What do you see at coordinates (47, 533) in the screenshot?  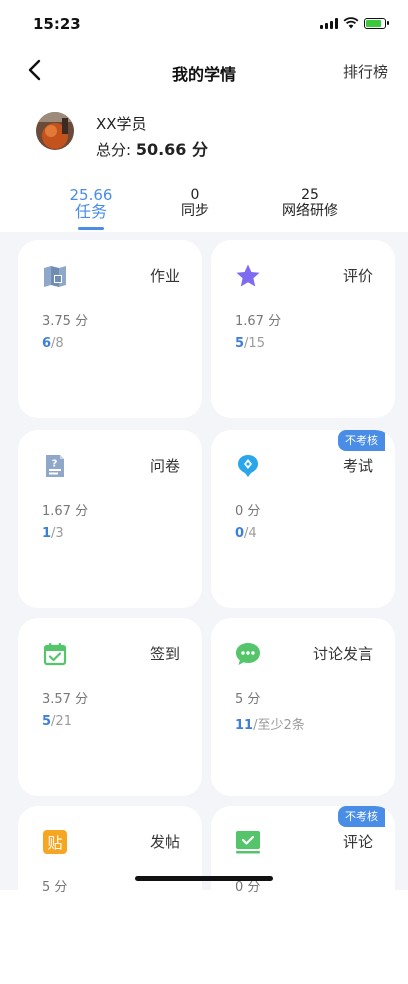 I see `card-questionnaire-done: 1` at bounding box center [47, 533].